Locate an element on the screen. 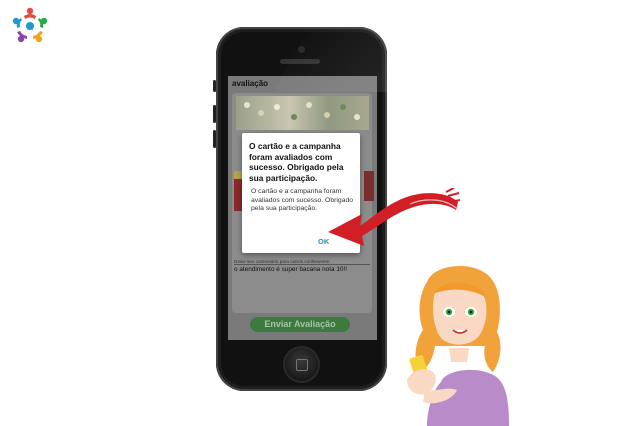  submit-rating-button: Enviar Avaliação is located at coordinates (300, 324).